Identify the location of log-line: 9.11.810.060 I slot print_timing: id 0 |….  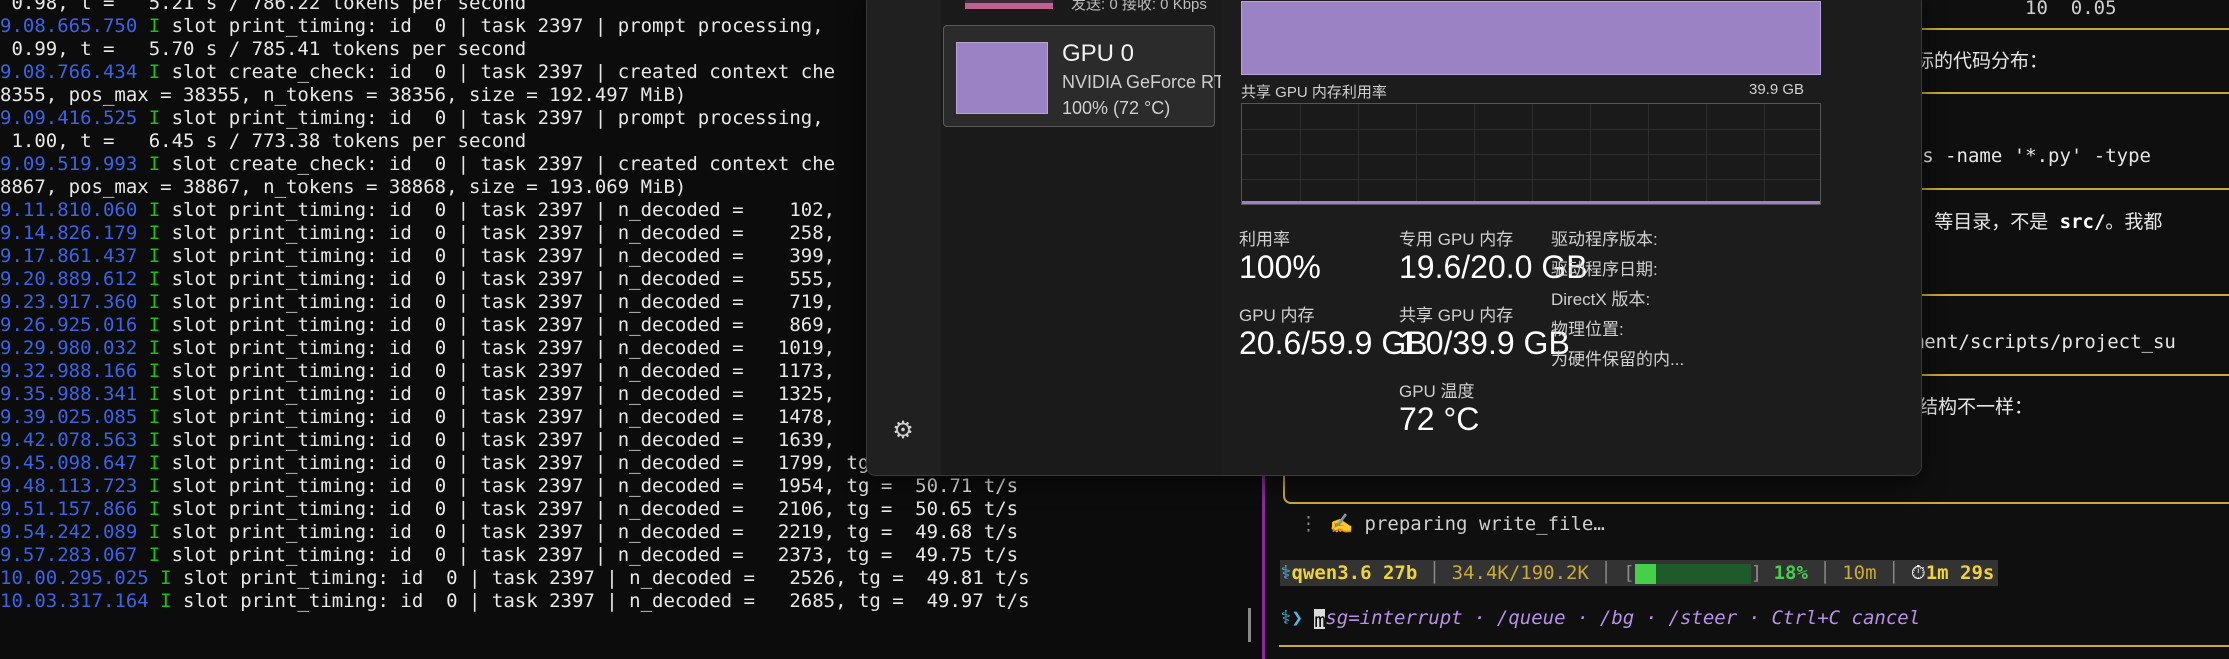
(423, 210).